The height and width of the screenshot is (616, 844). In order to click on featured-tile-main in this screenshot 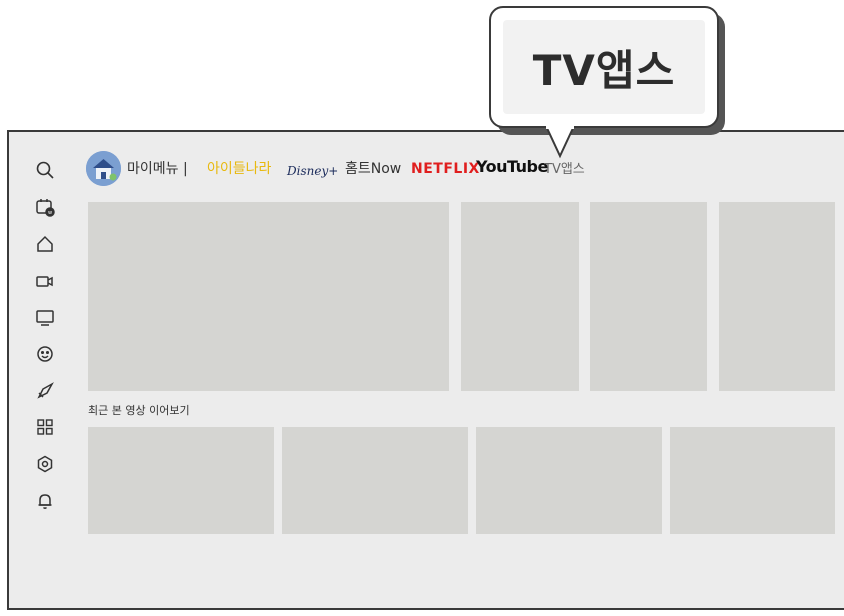, I will do `click(268, 296)`.